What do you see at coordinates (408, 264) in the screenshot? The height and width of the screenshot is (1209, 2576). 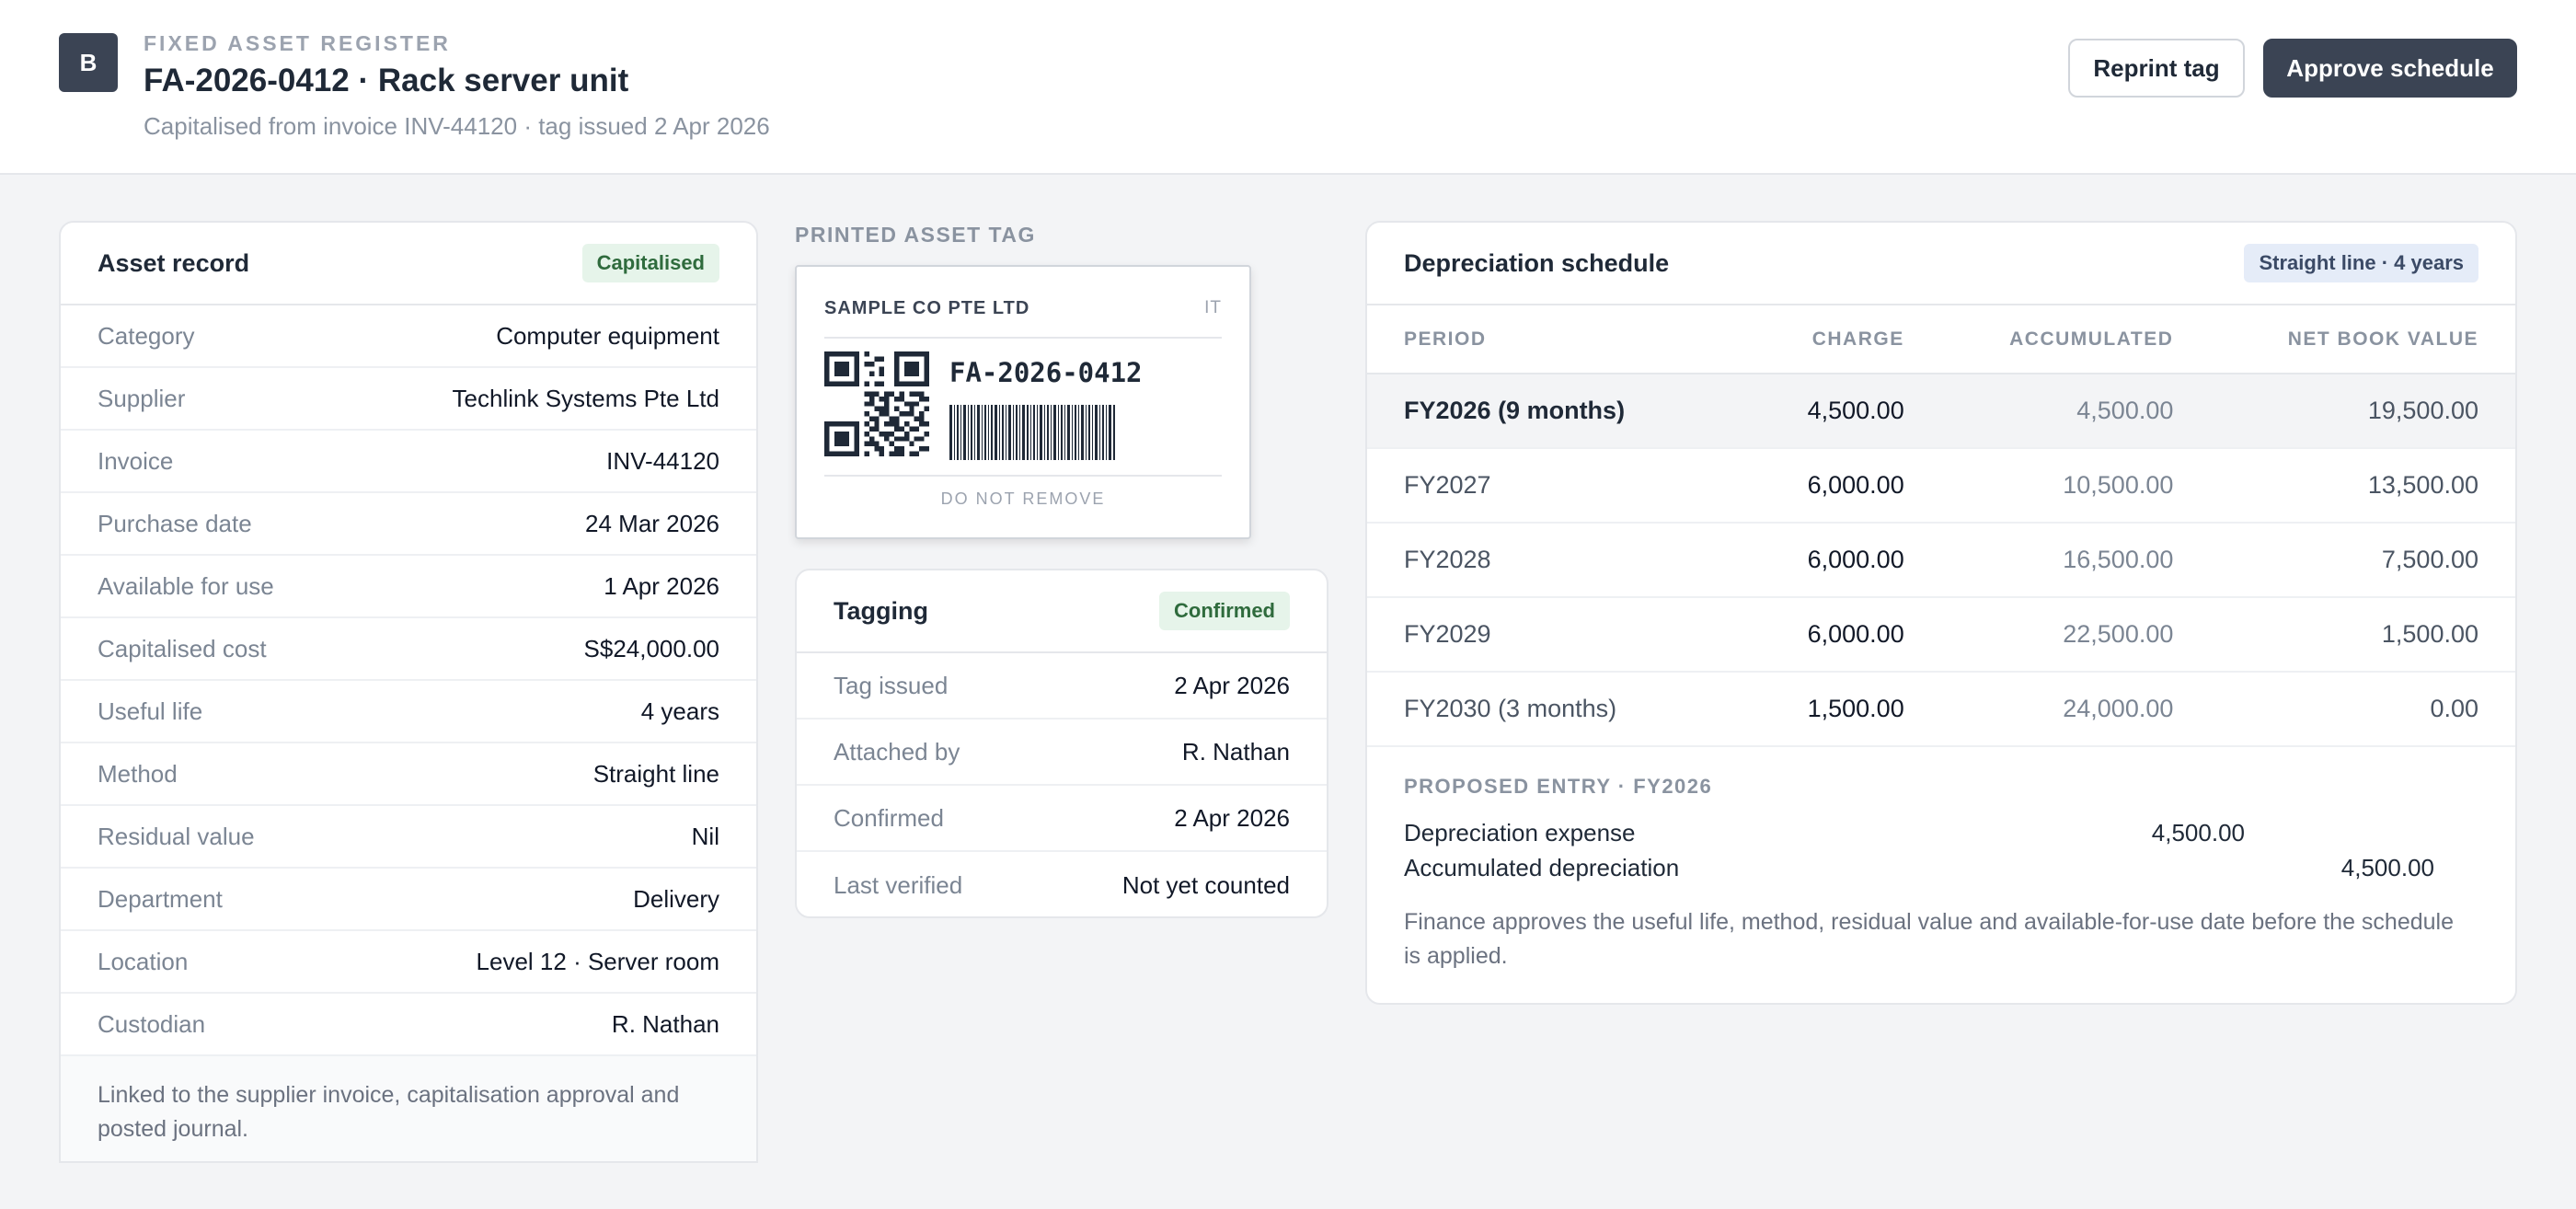 I see `asset-record-header: Asset record Capitalised` at bounding box center [408, 264].